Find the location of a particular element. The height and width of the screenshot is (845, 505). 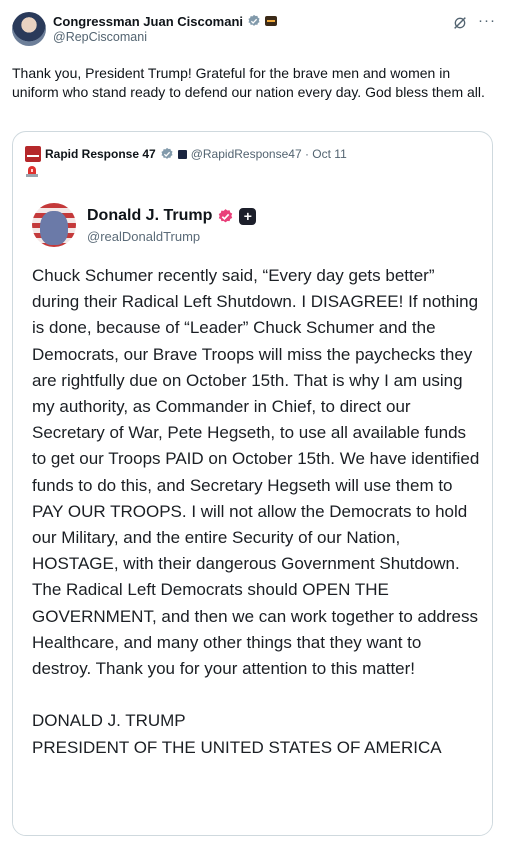

post-name-row: Donald J. Trump + is located at coordinates (172, 216).